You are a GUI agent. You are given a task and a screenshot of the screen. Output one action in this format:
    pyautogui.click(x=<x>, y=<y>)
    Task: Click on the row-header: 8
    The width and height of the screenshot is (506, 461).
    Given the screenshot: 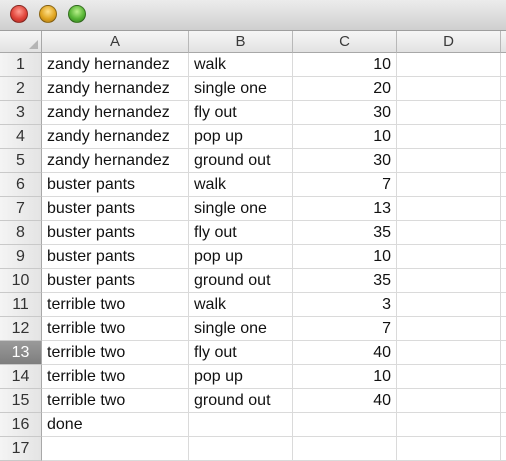 What is the action you would take?
    pyautogui.click(x=21, y=233)
    